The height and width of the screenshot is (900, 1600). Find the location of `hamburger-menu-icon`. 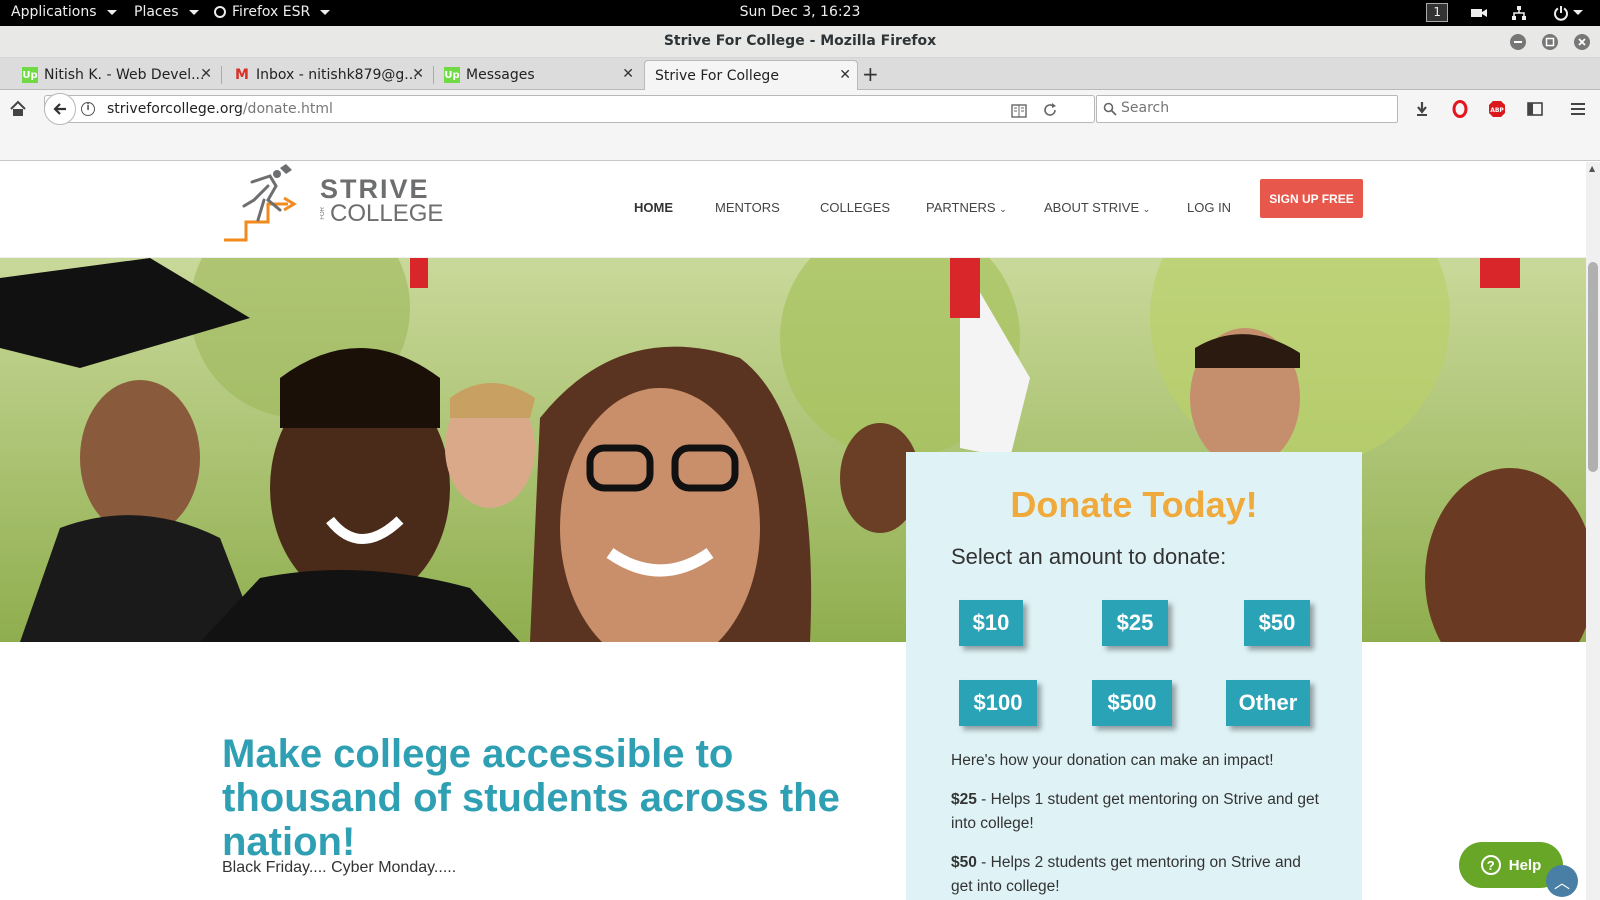

hamburger-menu-icon is located at coordinates (1578, 109).